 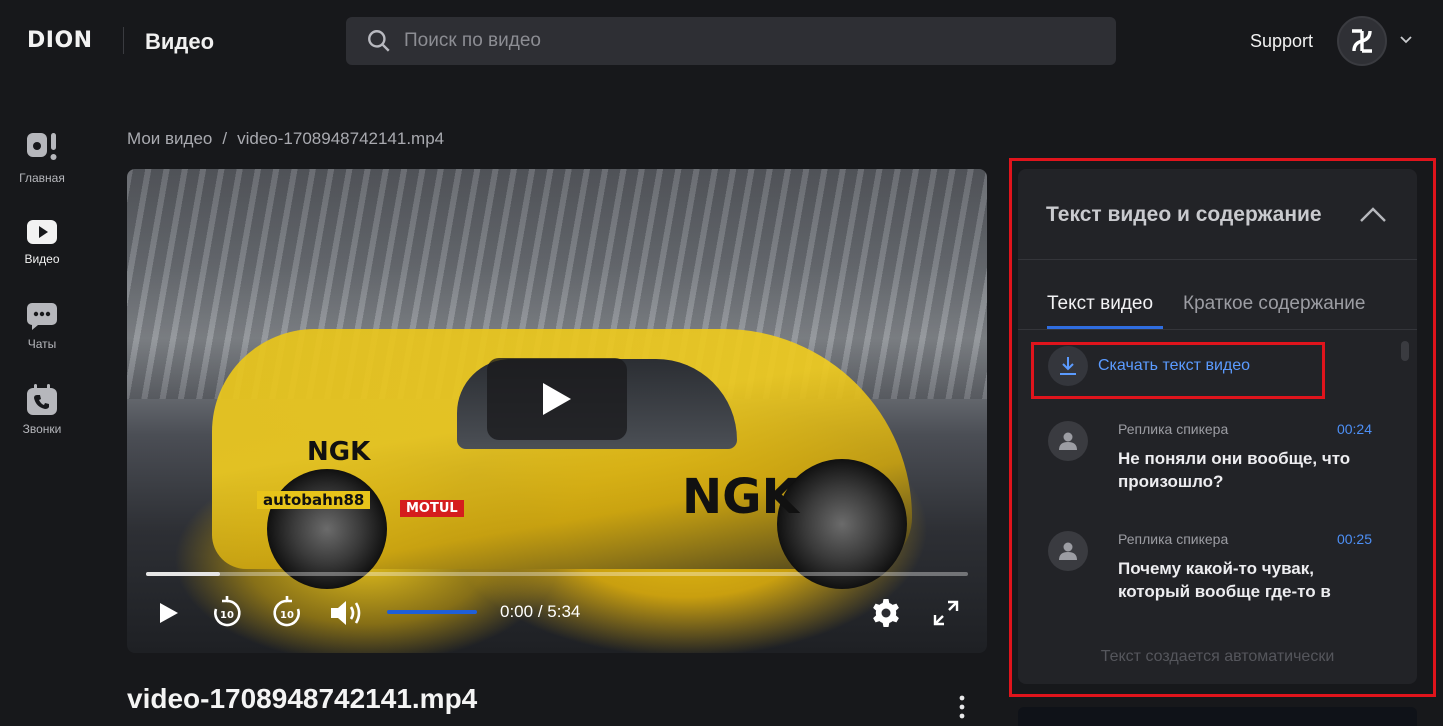 I want to click on forward-label: 10, so click(x=287, y=615).